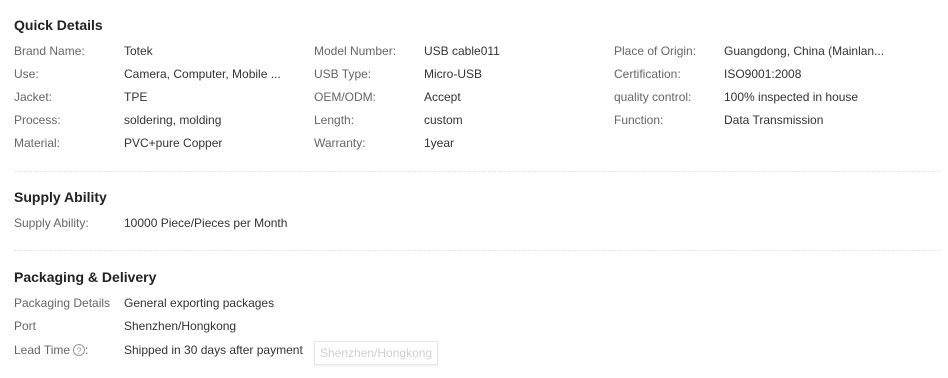 Image resolution: width=948 pixels, height=378 pixels. What do you see at coordinates (206, 223) in the screenshot?
I see `detail-value: 10000 Piece/Pieces per Month` at bounding box center [206, 223].